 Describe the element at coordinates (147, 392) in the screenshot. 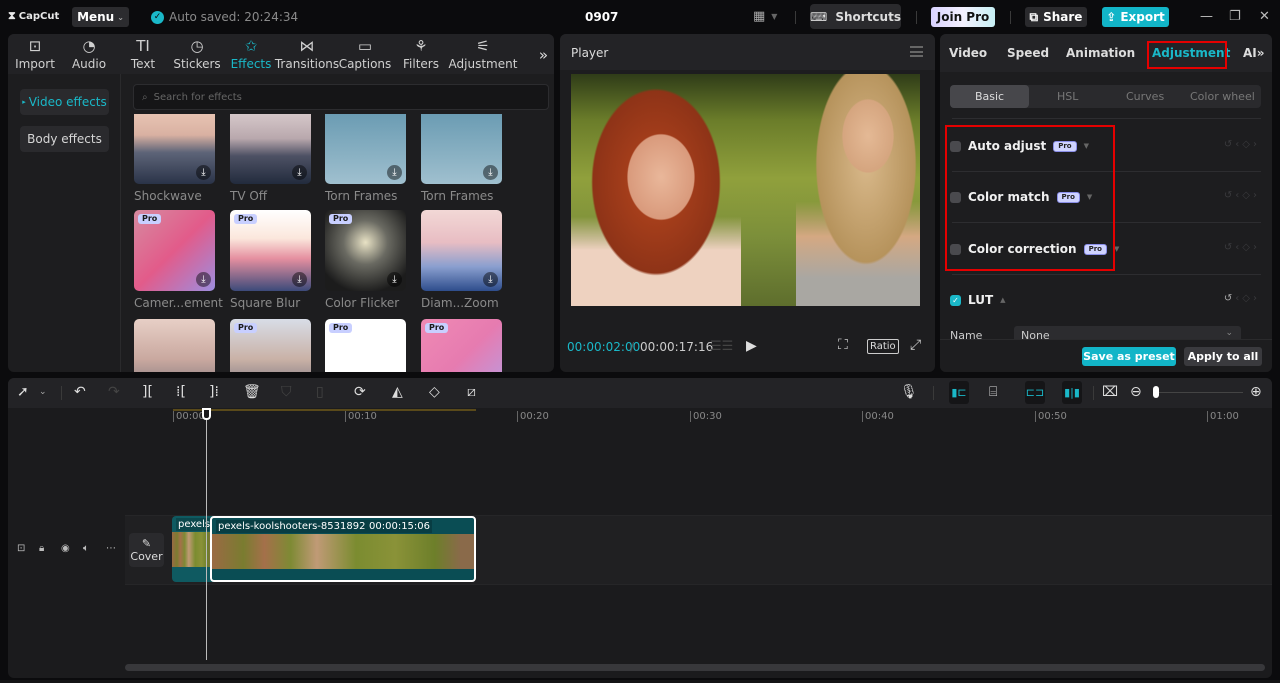

I see `split-icon: ][` at that location.